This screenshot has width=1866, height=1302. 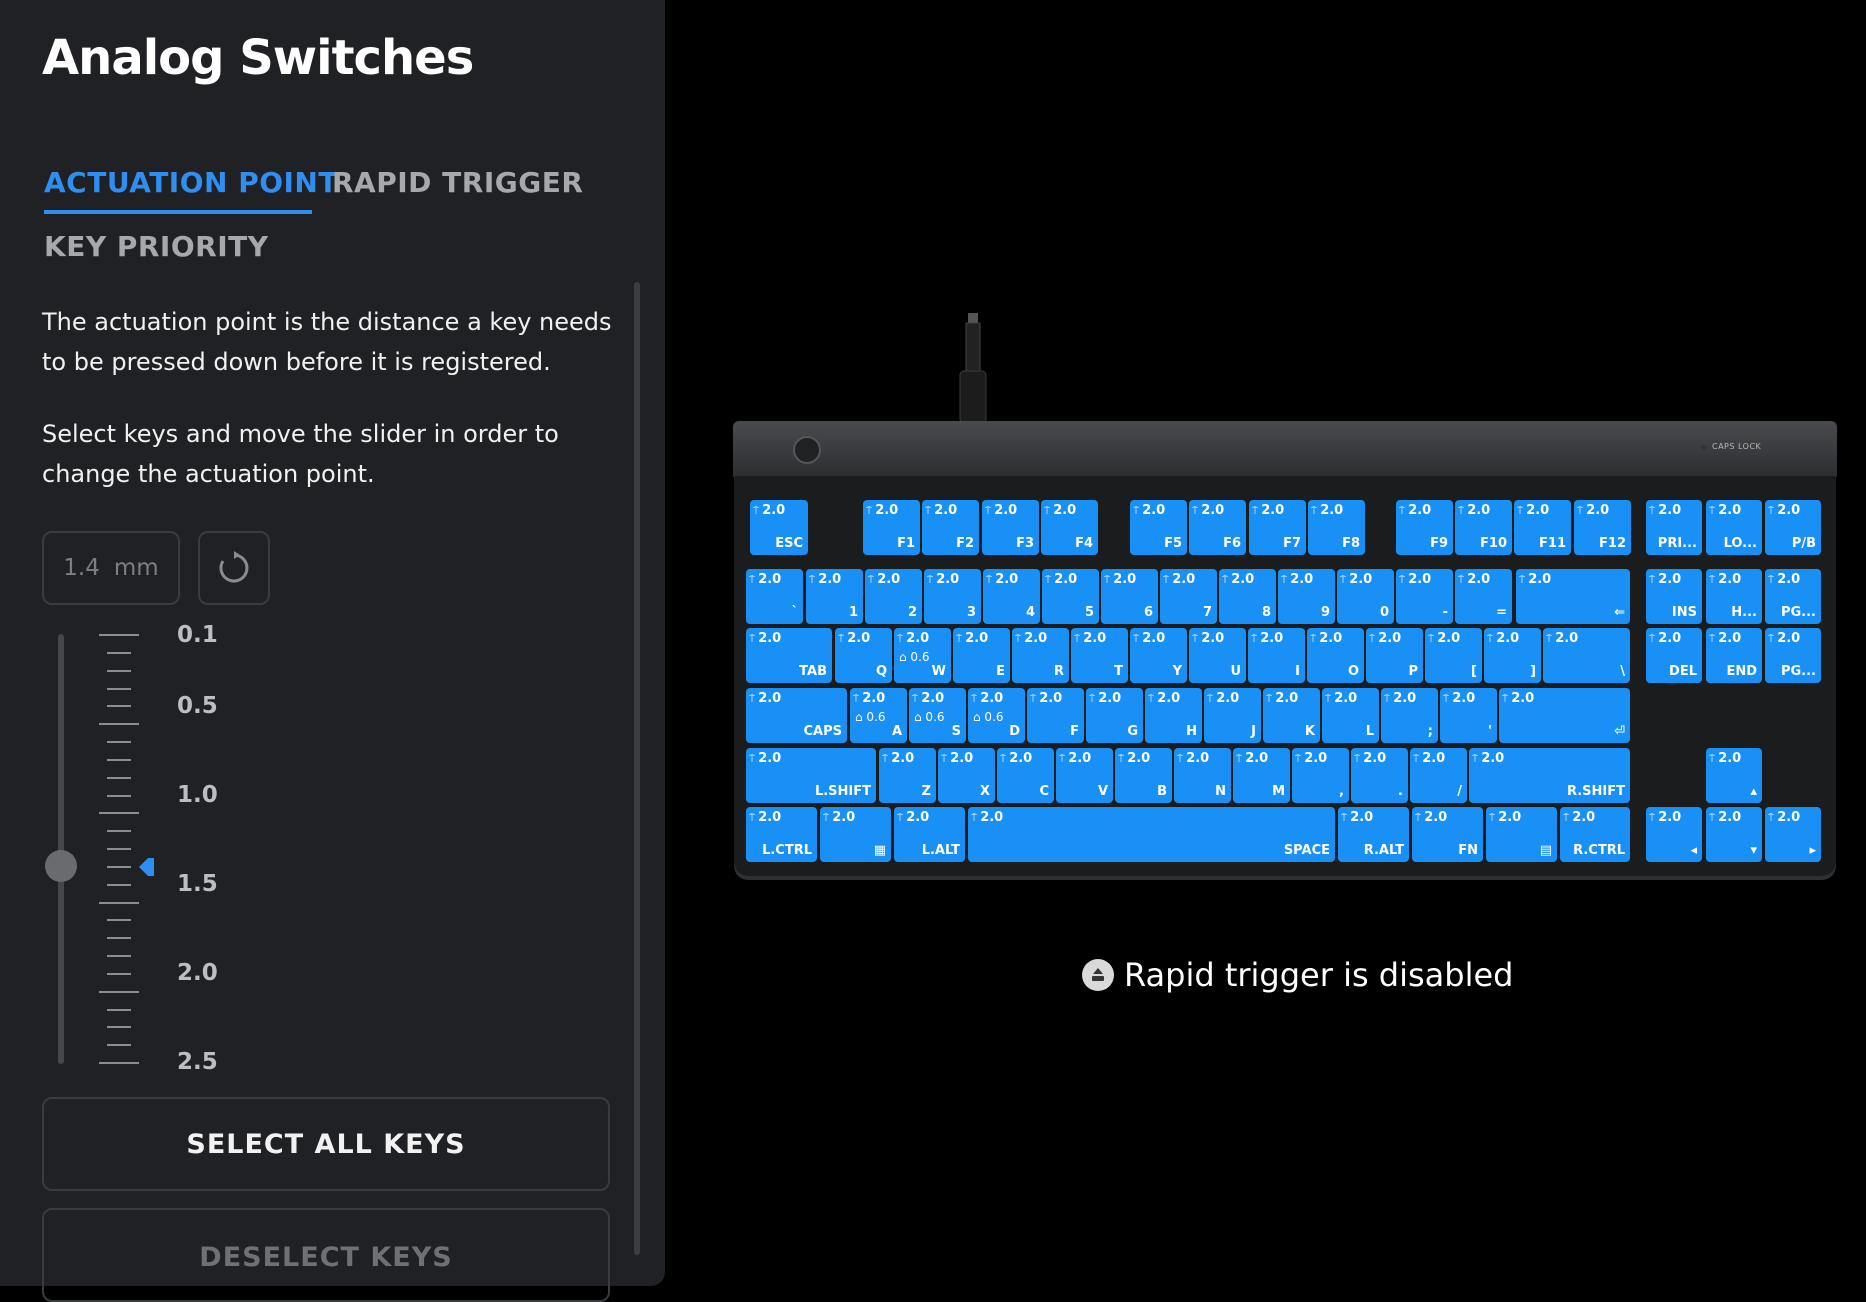 What do you see at coordinates (1564, 715) in the screenshot?
I see `key-⏎: 2.0 ⏎` at bounding box center [1564, 715].